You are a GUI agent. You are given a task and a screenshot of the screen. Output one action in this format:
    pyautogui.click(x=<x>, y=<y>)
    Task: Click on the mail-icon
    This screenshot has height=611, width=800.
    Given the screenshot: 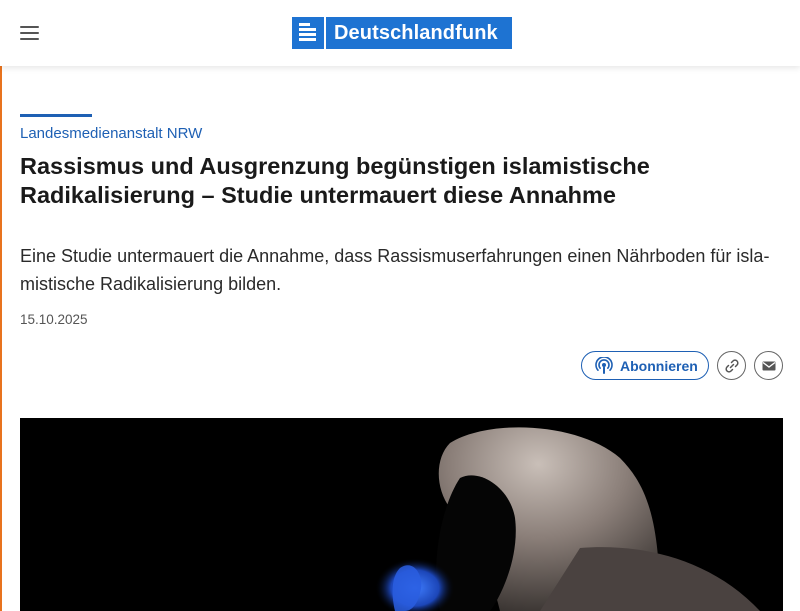 What is the action you would take?
    pyautogui.click(x=768, y=365)
    